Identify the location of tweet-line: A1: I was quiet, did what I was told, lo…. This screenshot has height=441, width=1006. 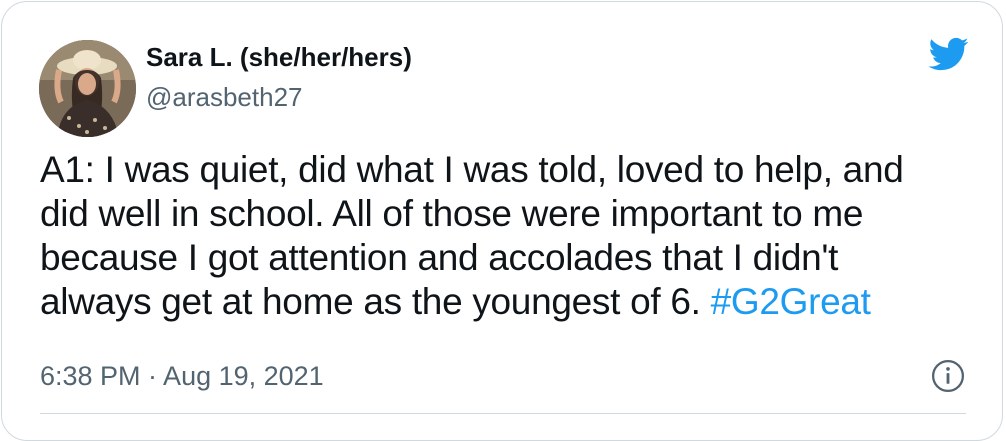
(472, 169).